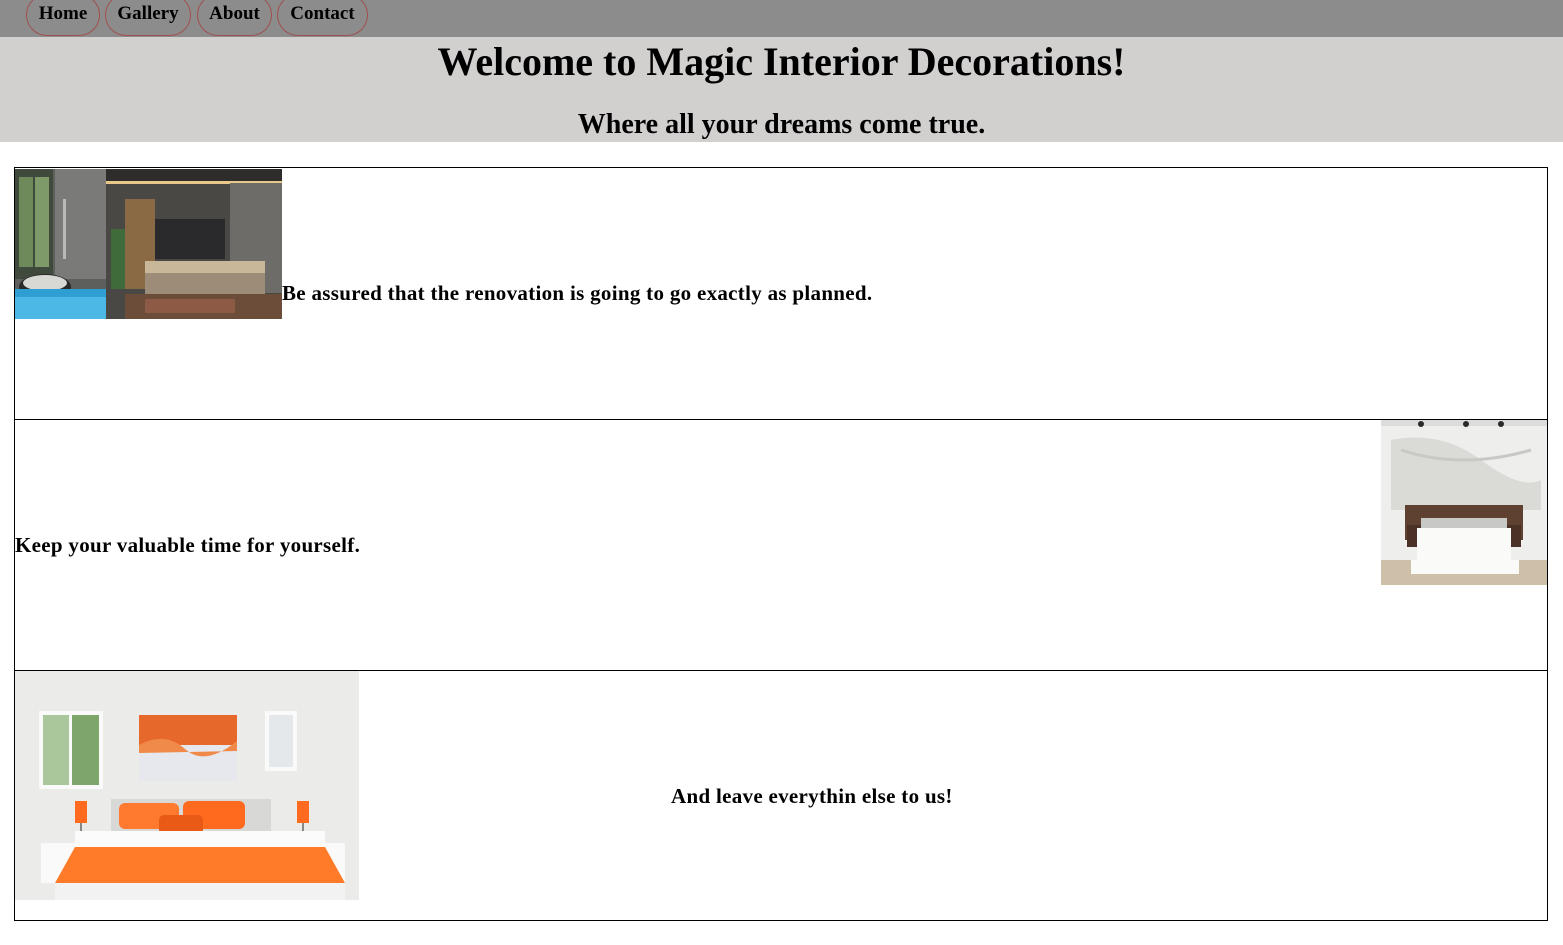  Describe the element at coordinates (1464, 502) in the screenshot. I see `white-bedroom-photo` at that location.